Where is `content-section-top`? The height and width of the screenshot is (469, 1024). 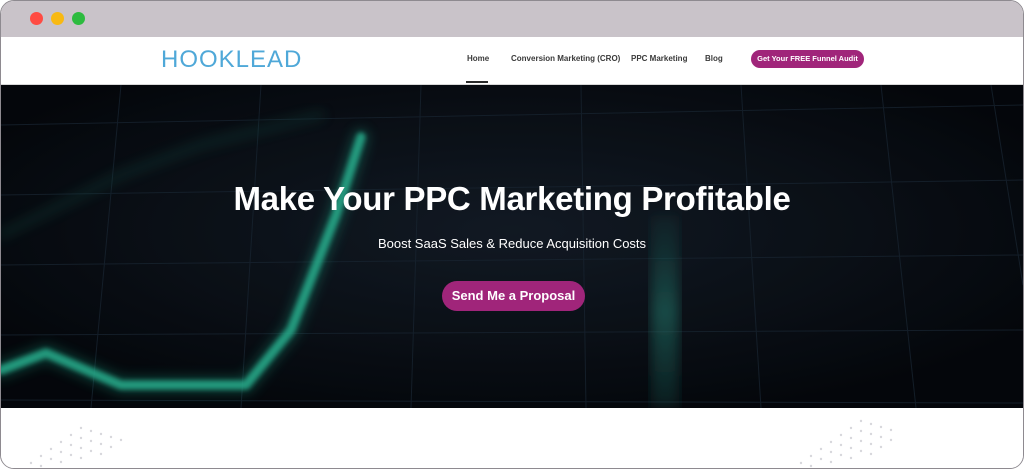 content-section-top is located at coordinates (512, 438).